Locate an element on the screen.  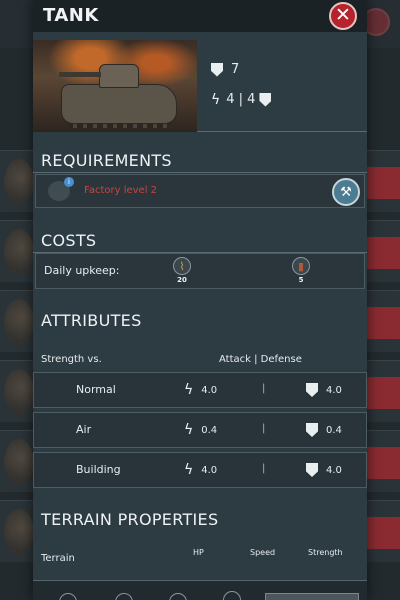
terrain-heading: TERRAIN PROPERTIES is located at coordinates (130, 519).